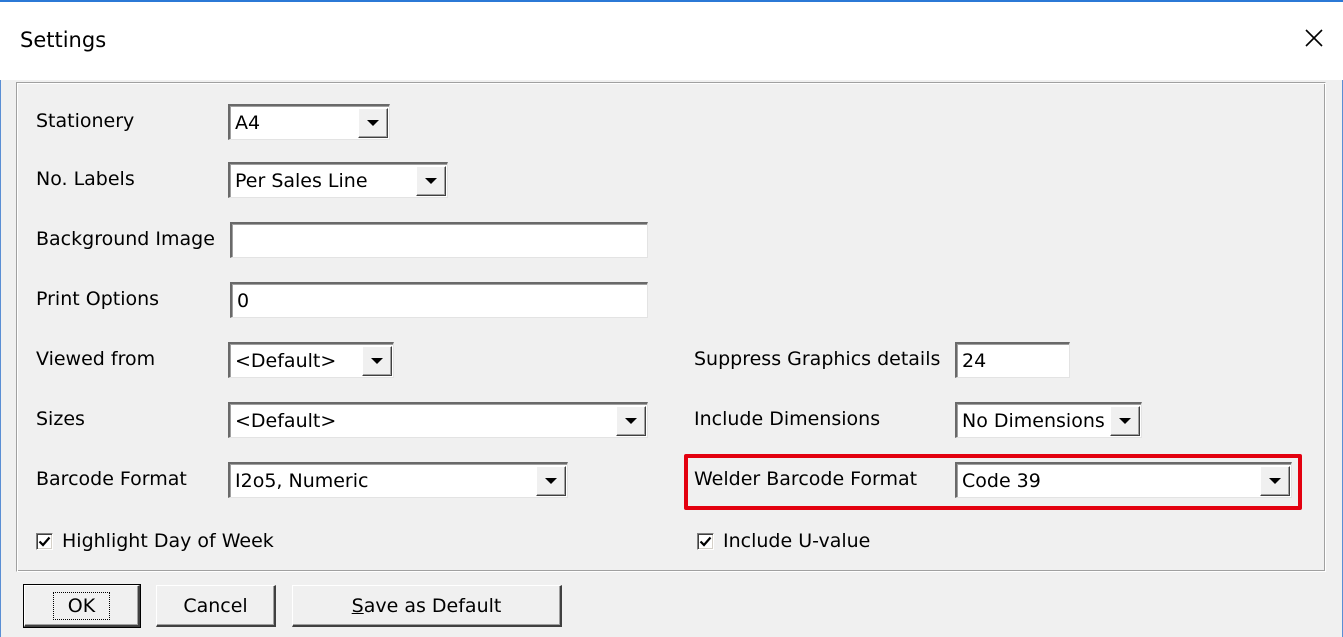 The image size is (1343, 637). Describe the element at coordinates (438, 420) in the screenshot. I see `sizes-dropdown: <Default>` at that location.